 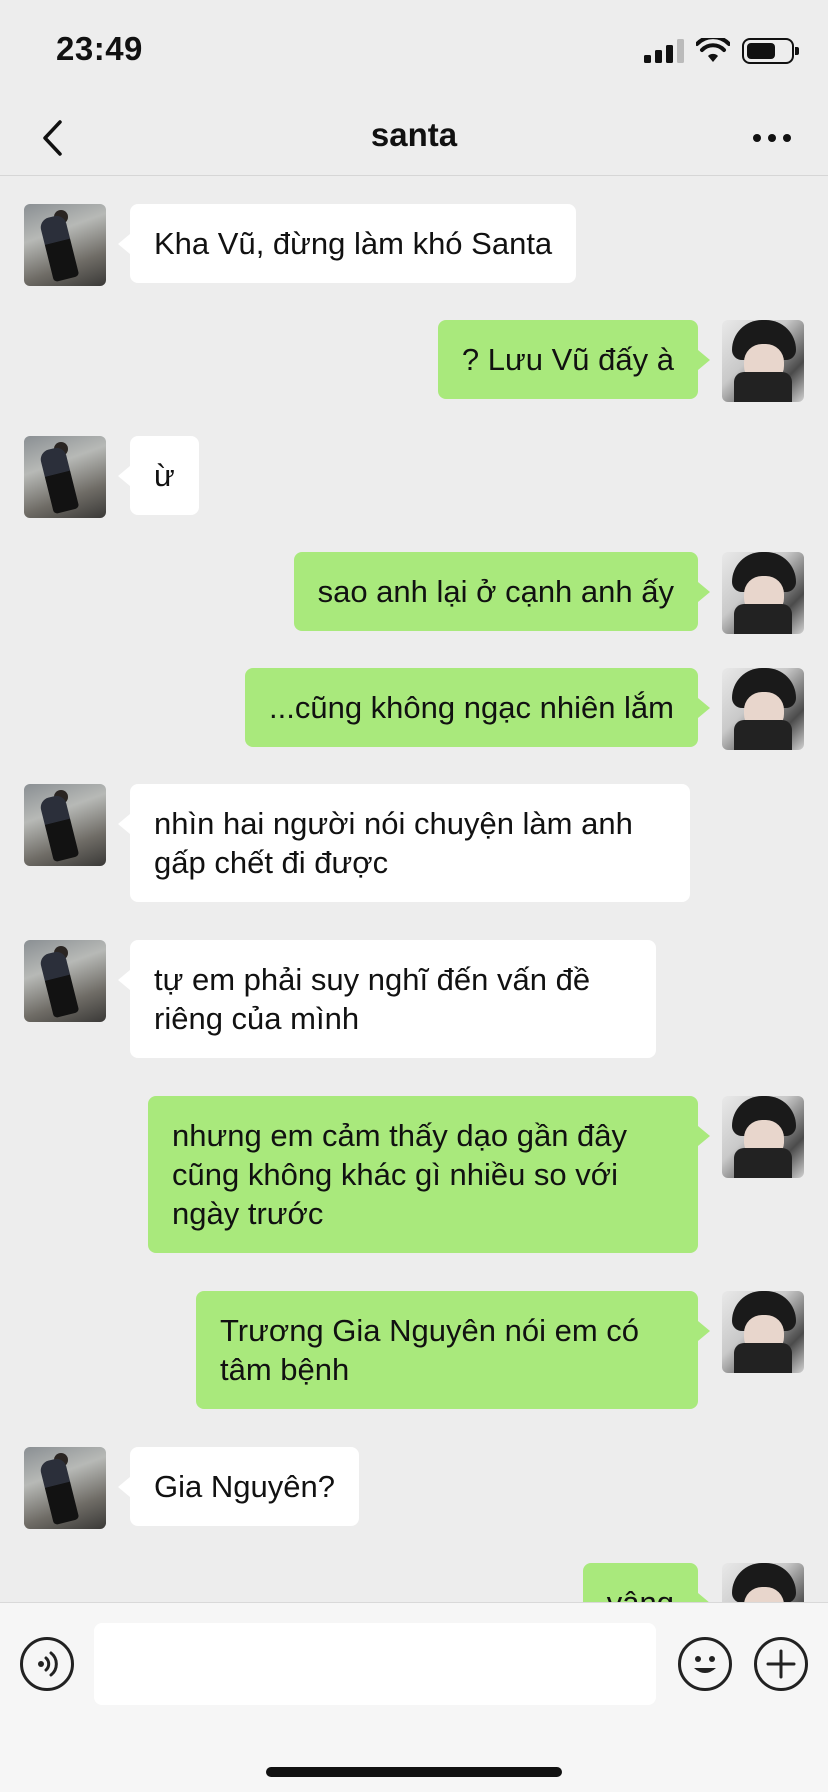 I want to click on cellular-signal-icon, so click(x=664, y=51).